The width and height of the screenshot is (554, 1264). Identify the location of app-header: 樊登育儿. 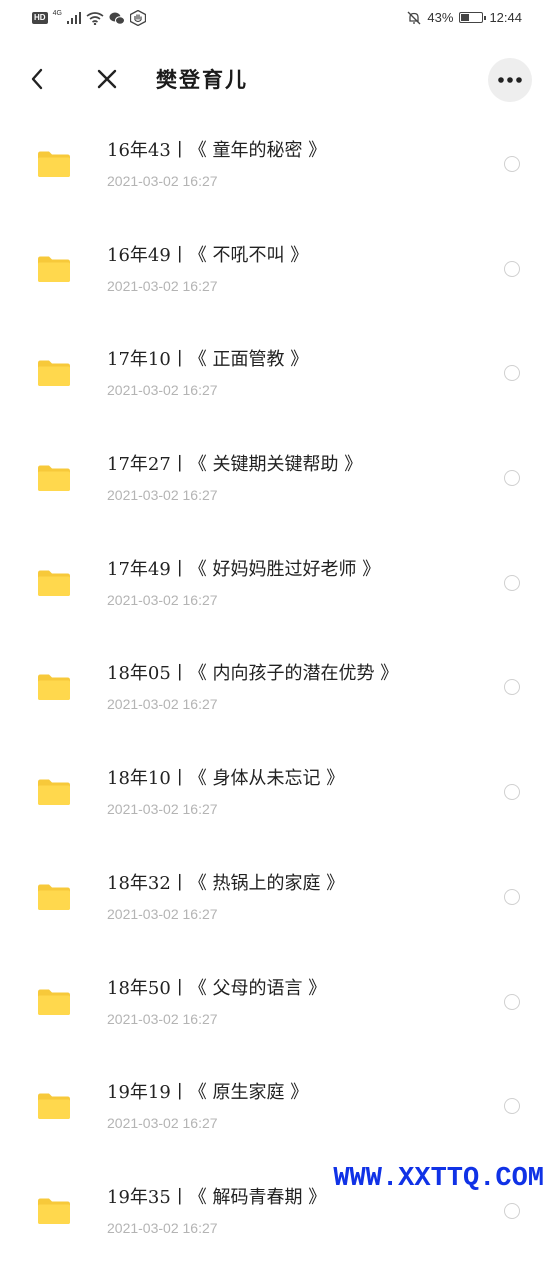
(277, 80).